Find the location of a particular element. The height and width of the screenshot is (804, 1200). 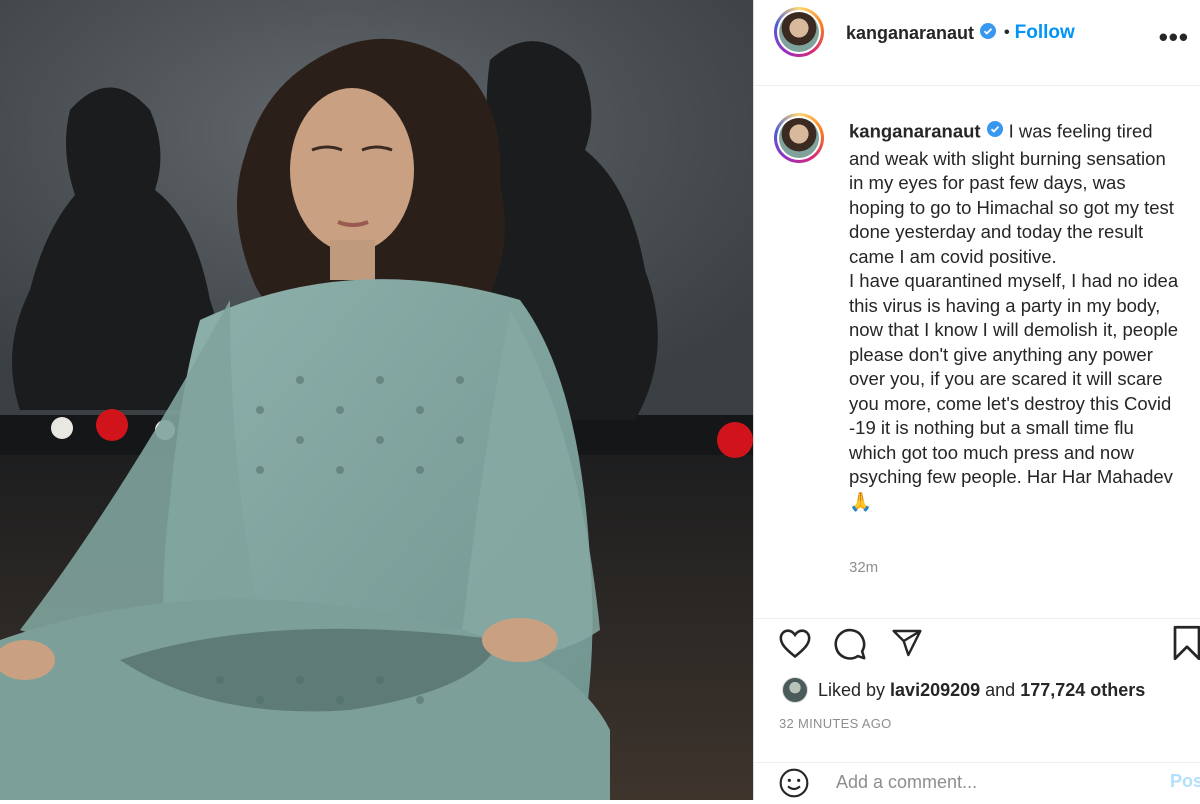

header-meta: kanganaranaut • Follow is located at coordinates (960, 33).